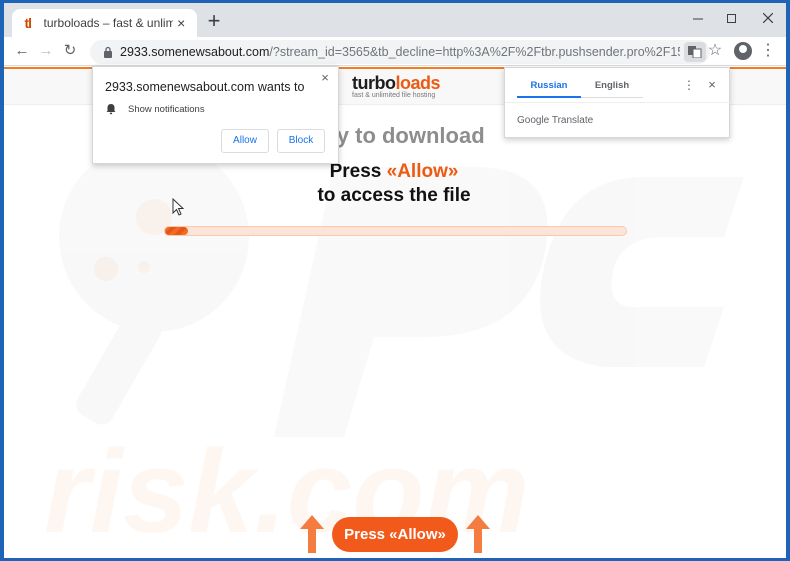 This screenshot has height=561, width=790. What do you see at coordinates (195, 52) in the screenshot?
I see `url-host: 2933.somenewsabout.com` at bounding box center [195, 52].